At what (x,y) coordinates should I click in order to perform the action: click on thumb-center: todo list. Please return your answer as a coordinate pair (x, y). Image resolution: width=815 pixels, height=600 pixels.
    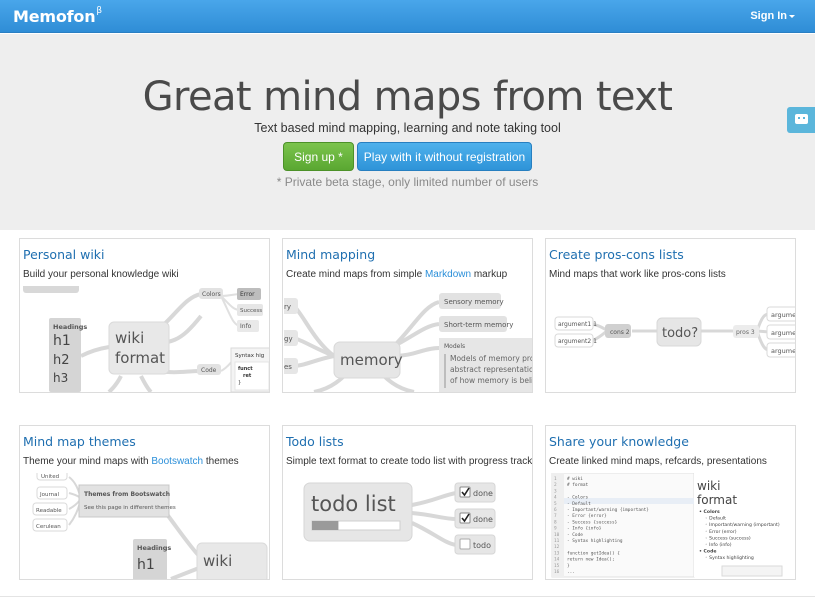
    Looking at the image, I should click on (353, 504).